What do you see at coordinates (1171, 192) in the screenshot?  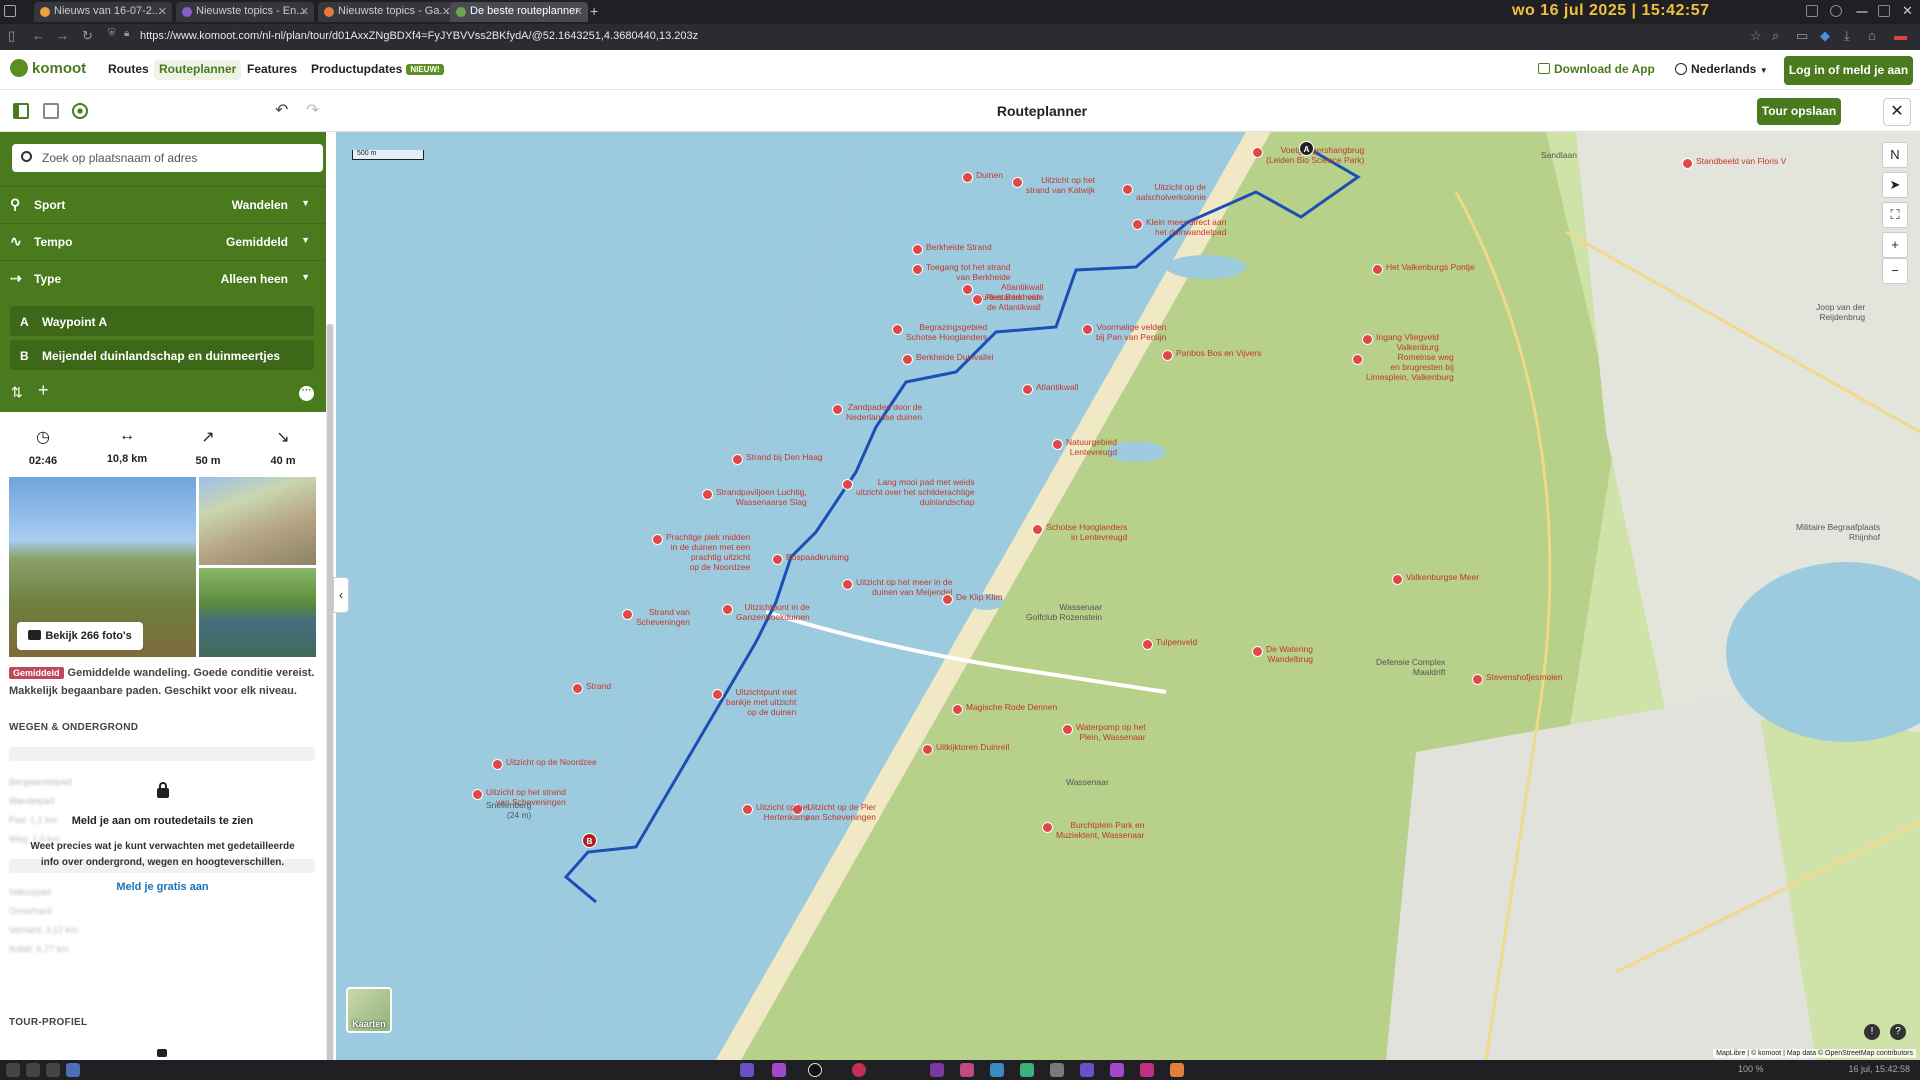 I see `map-poi-label: Uitzicht op de aalscholverkolonie` at bounding box center [1171, 192].